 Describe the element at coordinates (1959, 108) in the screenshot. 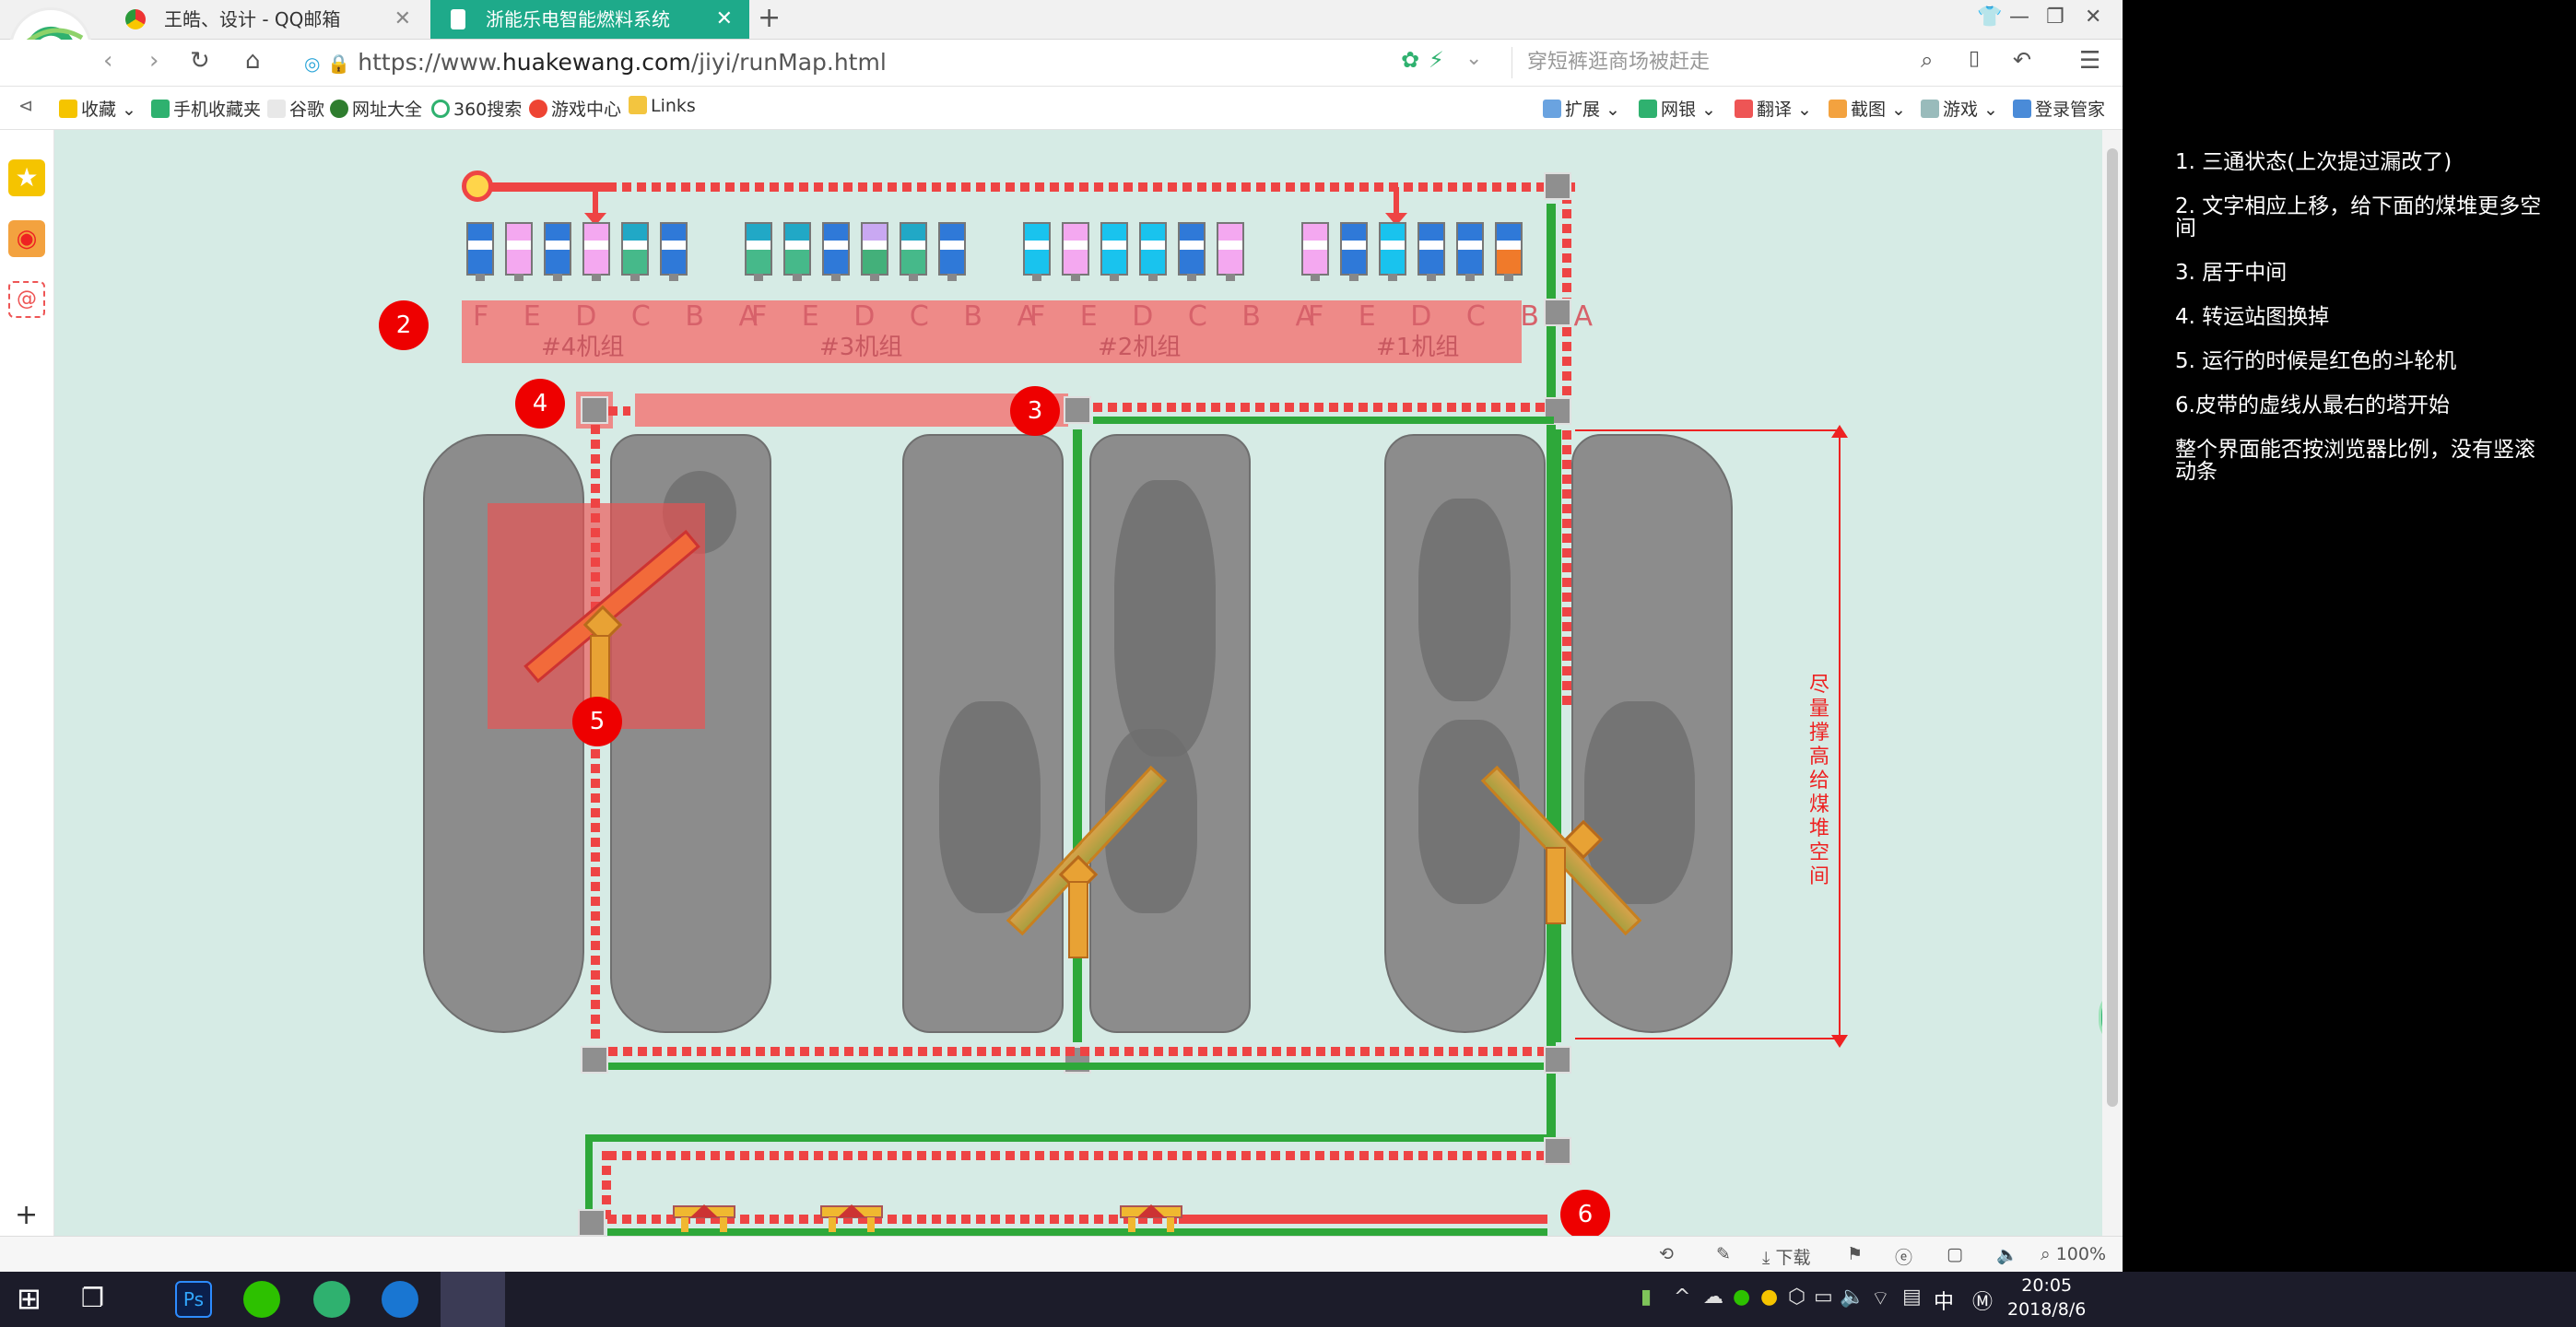

I see `toolbar-games: 游戏 ⌄` at that location.